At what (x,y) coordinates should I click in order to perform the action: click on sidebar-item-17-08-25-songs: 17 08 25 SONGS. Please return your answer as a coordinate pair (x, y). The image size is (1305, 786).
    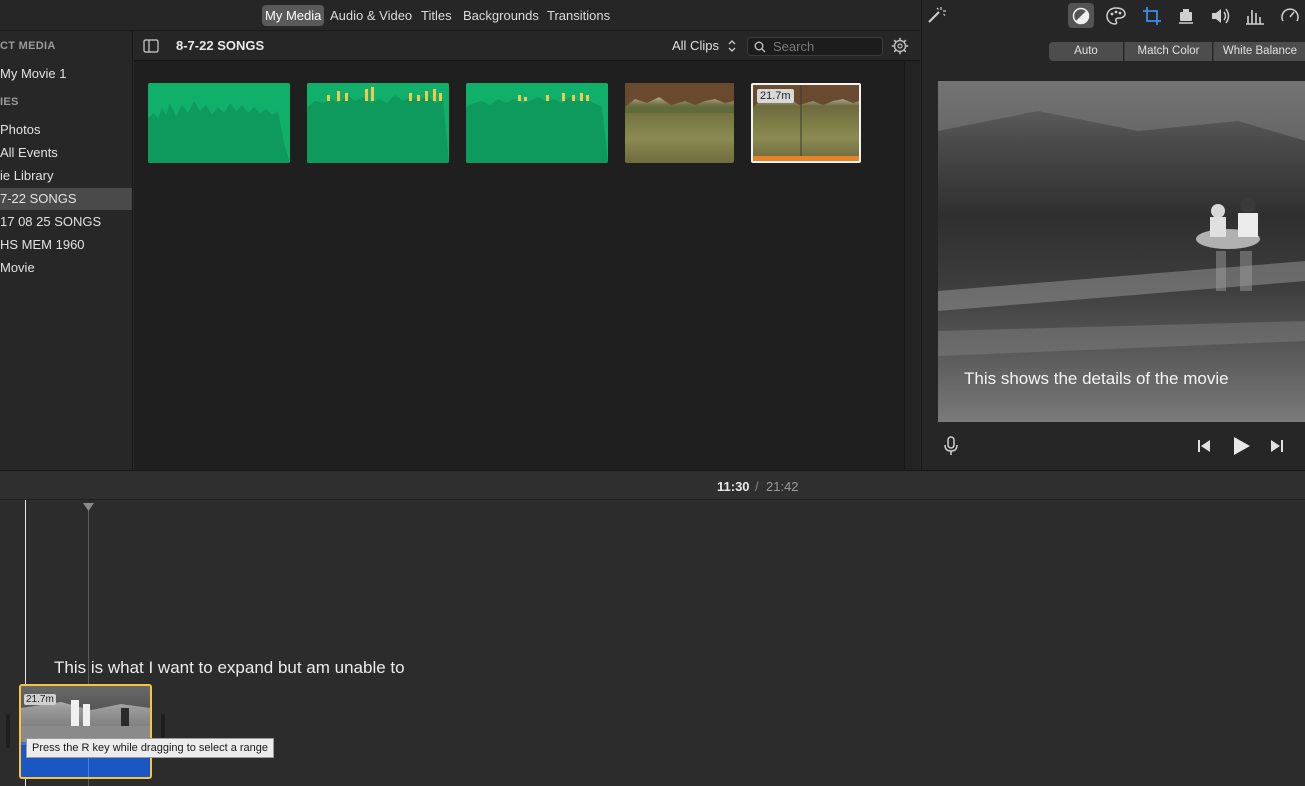
    Looking at the image, I should click on (66, 222).